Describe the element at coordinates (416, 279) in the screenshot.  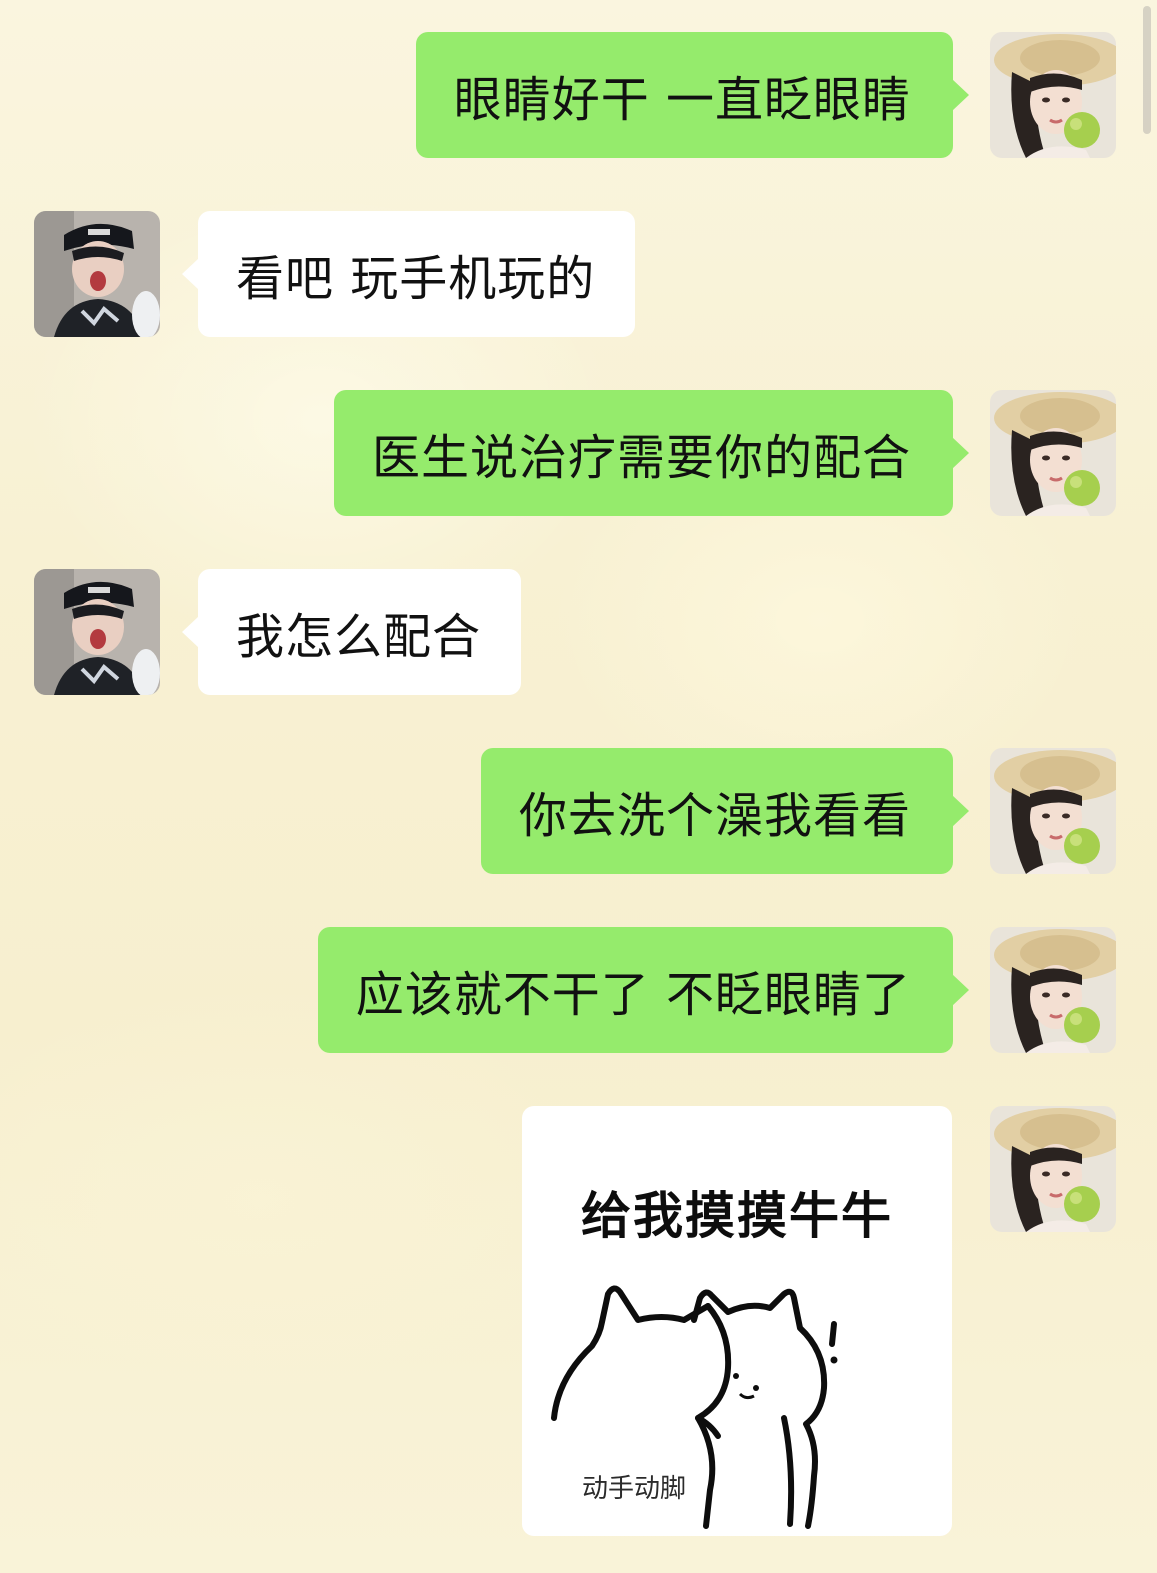
I see `message-text: 看吧 玩手机玩的` at that location.